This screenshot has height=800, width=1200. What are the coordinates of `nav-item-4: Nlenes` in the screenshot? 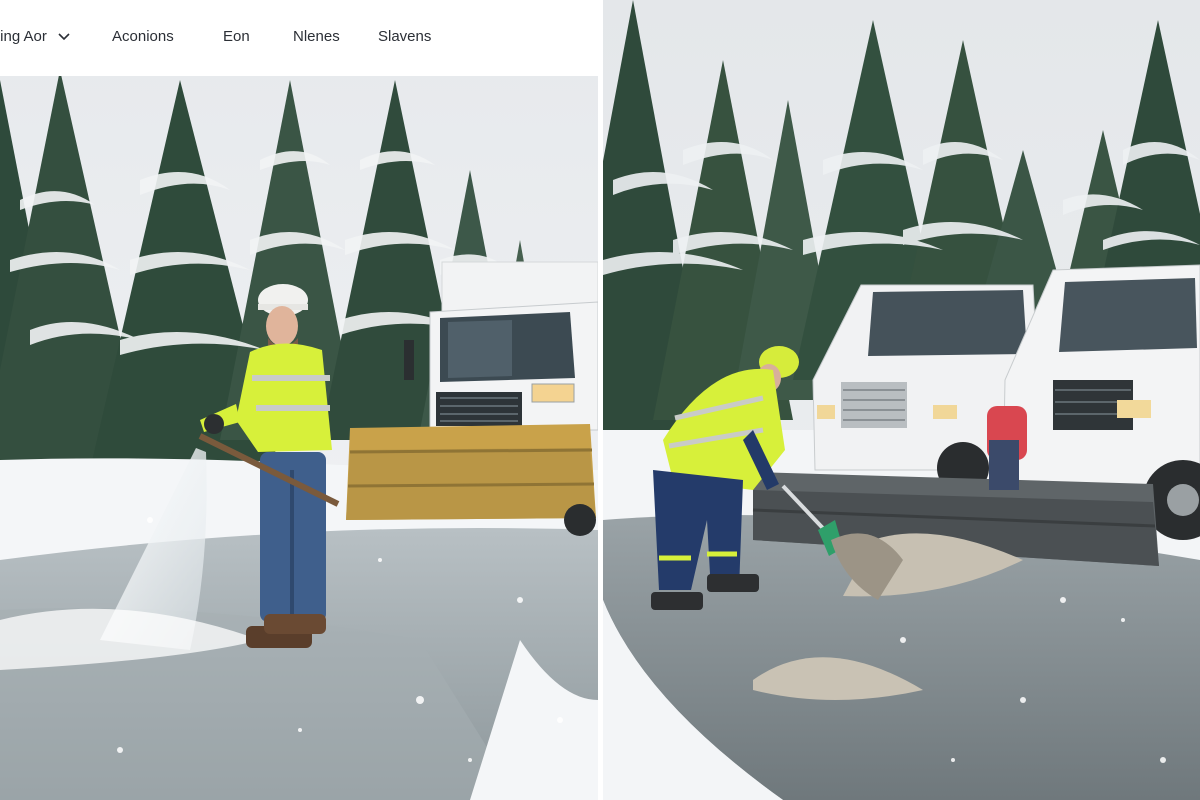 It's located at (316, 36).